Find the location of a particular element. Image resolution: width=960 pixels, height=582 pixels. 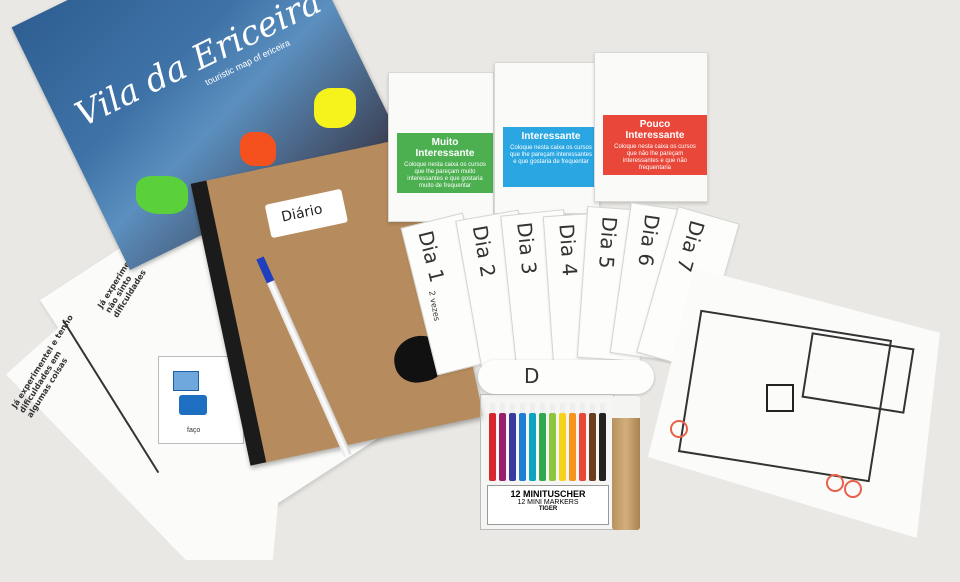

sticky-note-yellow is located at coordinates (335, 108).